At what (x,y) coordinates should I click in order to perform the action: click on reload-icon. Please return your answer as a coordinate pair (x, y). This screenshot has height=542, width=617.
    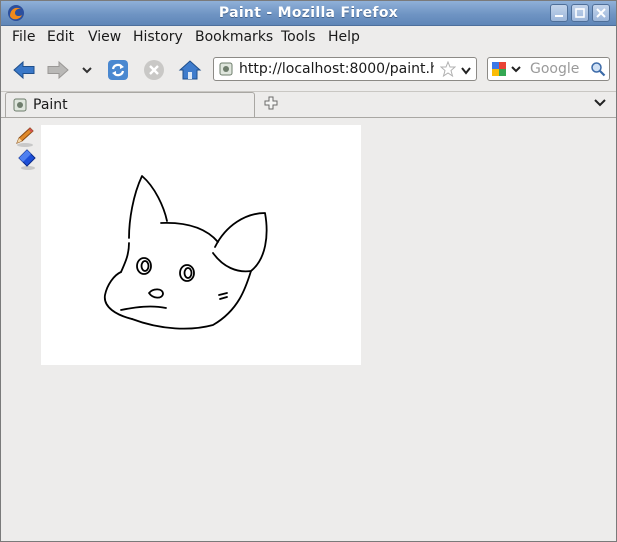
    Looking at the image, I should click on (118, 70).